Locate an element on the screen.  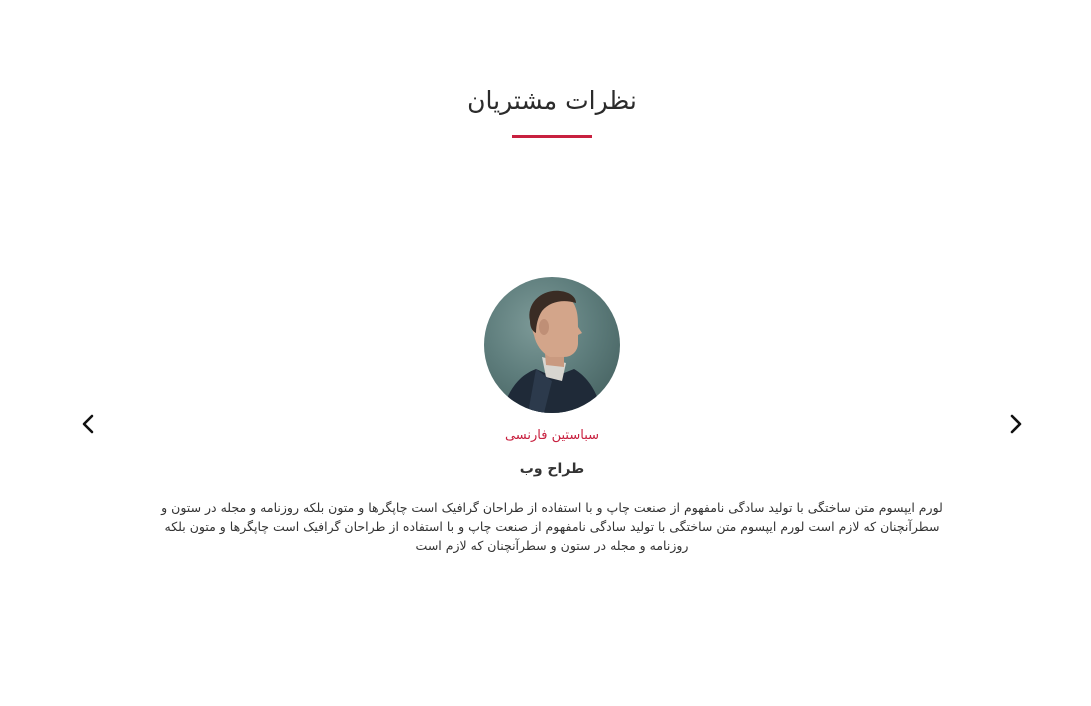
testimonial-author-role: طراح وب is located at coordinates (552, 469).